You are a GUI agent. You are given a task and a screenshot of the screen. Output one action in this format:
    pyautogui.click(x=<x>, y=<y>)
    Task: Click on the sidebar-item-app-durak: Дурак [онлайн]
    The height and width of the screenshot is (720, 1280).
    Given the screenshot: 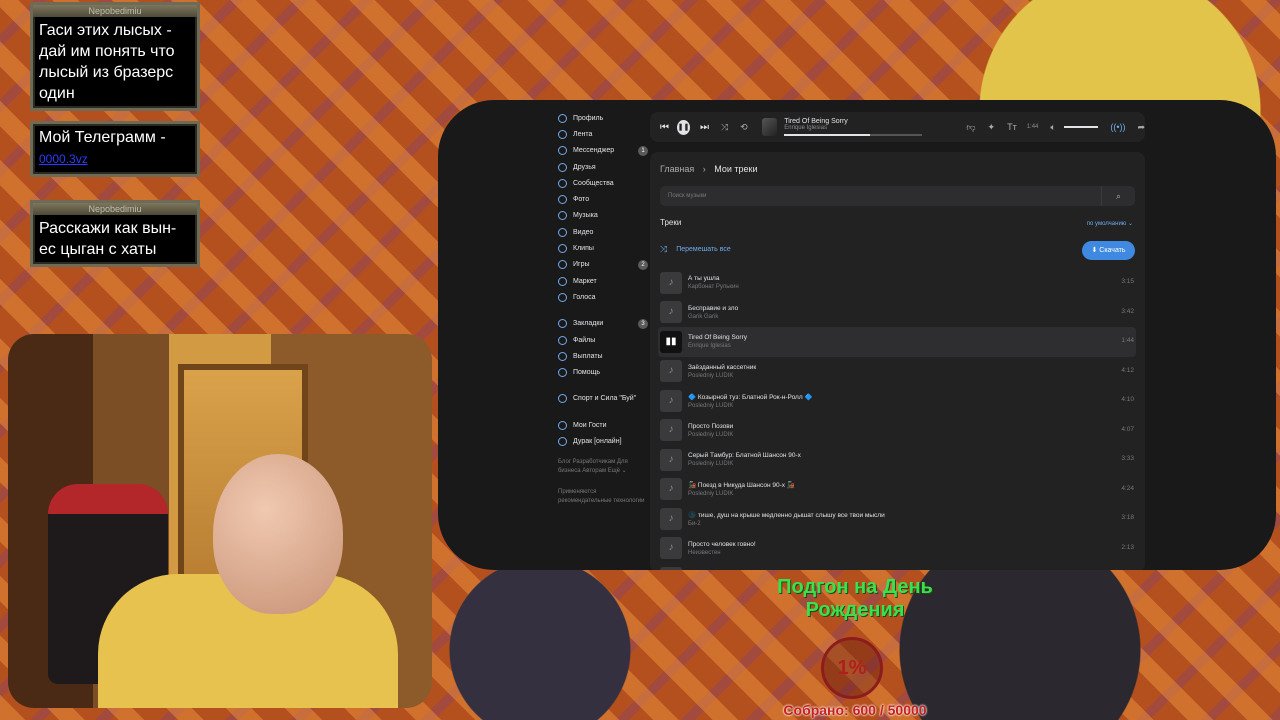 What is the action you would take?
    pyautogui.click(x=603, y=441)
    